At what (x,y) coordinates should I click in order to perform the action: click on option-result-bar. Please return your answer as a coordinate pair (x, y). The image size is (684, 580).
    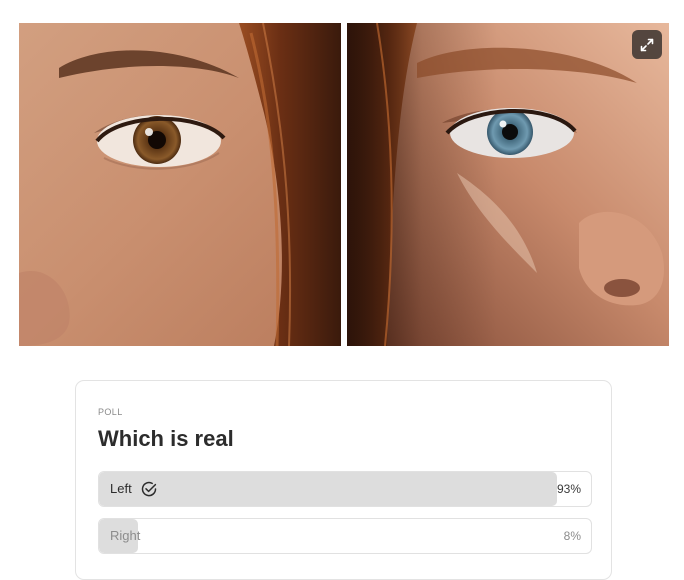
    Looking at the image, I should click on (328, 489).